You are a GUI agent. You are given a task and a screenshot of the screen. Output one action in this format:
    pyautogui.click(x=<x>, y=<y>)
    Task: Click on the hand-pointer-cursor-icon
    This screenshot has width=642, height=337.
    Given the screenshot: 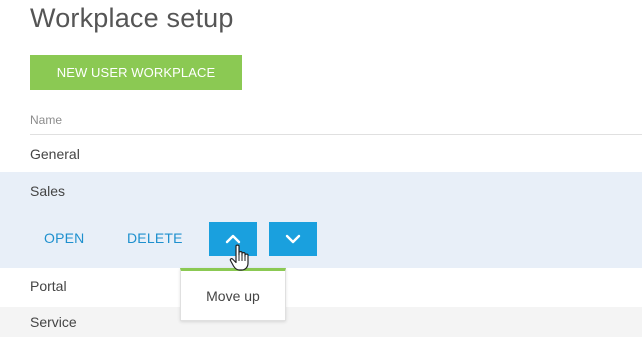 What is the action you would take?
    pyautogui.click(x=239, y=257)
    